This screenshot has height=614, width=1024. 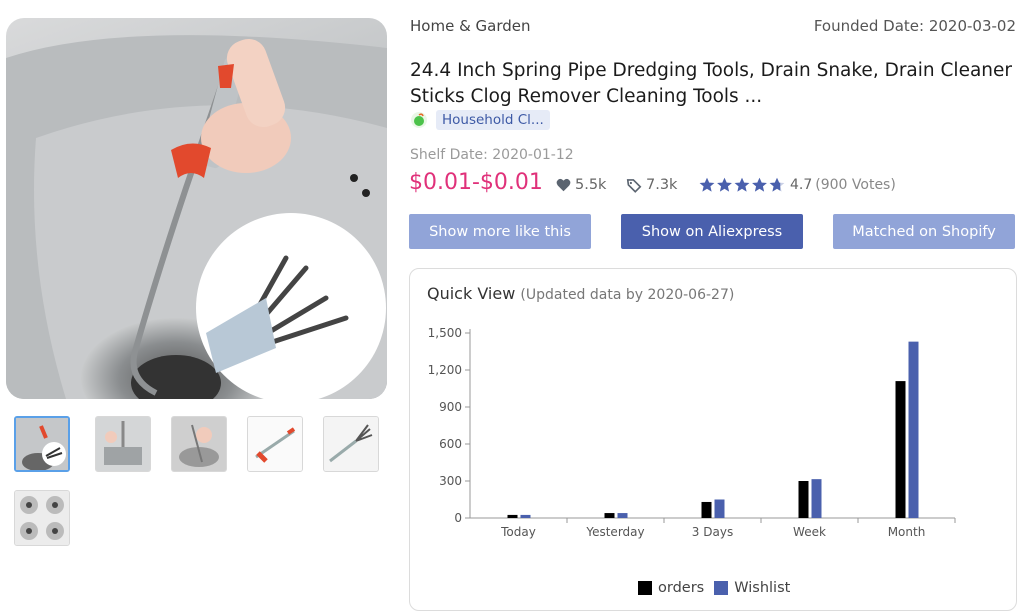 I want to click on x-tick-label: Month, so click(x=907, y=532).